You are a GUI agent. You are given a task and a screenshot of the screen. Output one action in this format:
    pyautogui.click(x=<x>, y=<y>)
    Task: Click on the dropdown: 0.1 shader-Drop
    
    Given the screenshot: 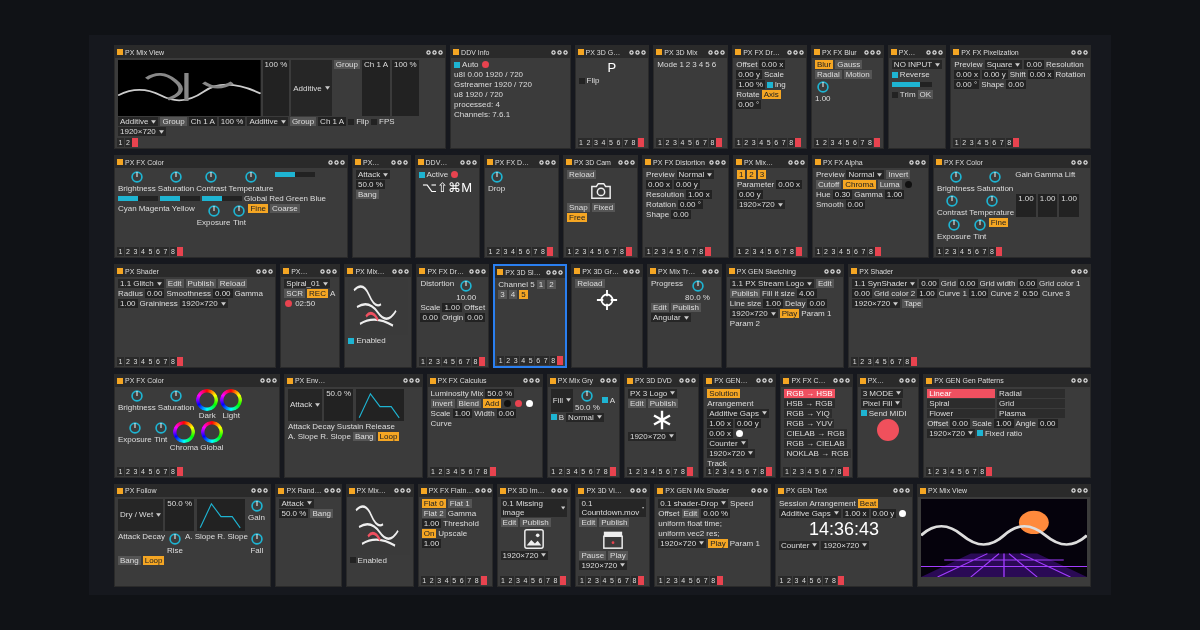 What is the action you would take?
    pyautogui.click(x=693, y=503)
    